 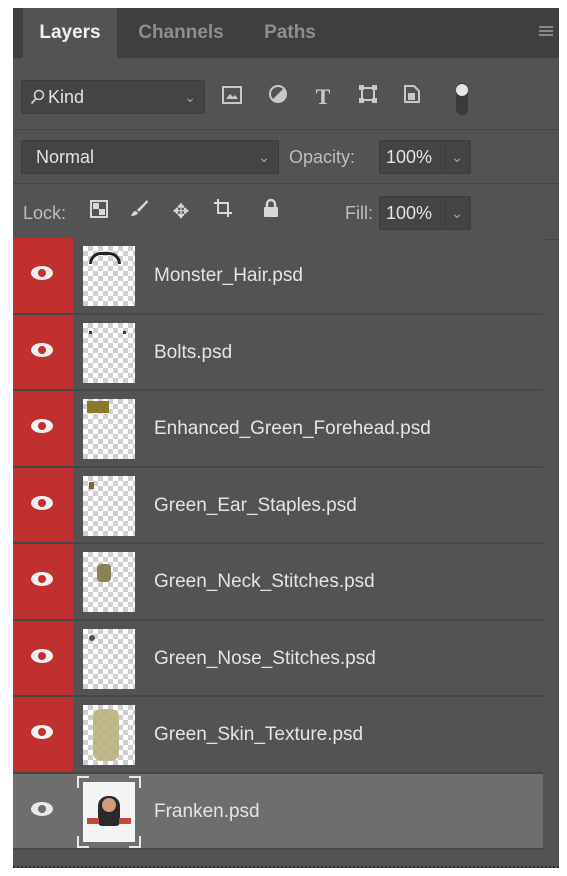 I want to click on layer-name: Green_Ear_Staples.psd, so click(x=255, y=505).